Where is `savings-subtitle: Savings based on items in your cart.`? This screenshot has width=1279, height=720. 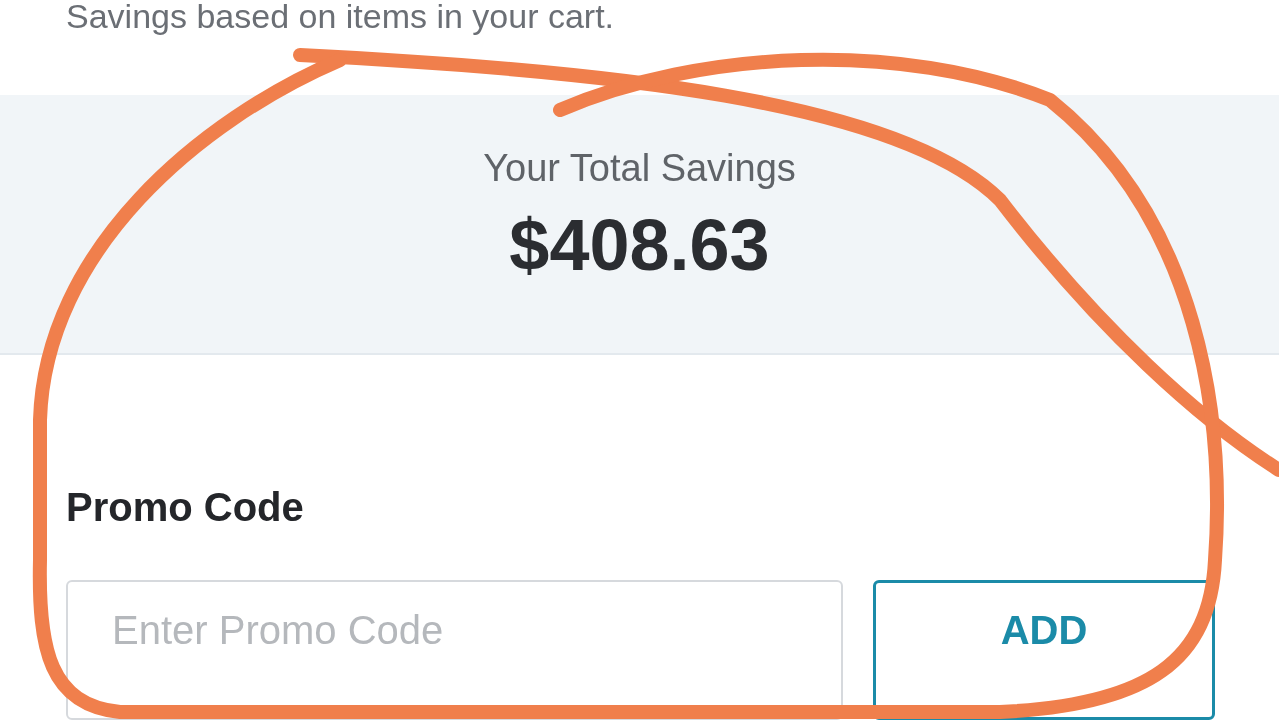
savings-subtitle: Savings based on items in your cart. is located at coordinates (340, 18).